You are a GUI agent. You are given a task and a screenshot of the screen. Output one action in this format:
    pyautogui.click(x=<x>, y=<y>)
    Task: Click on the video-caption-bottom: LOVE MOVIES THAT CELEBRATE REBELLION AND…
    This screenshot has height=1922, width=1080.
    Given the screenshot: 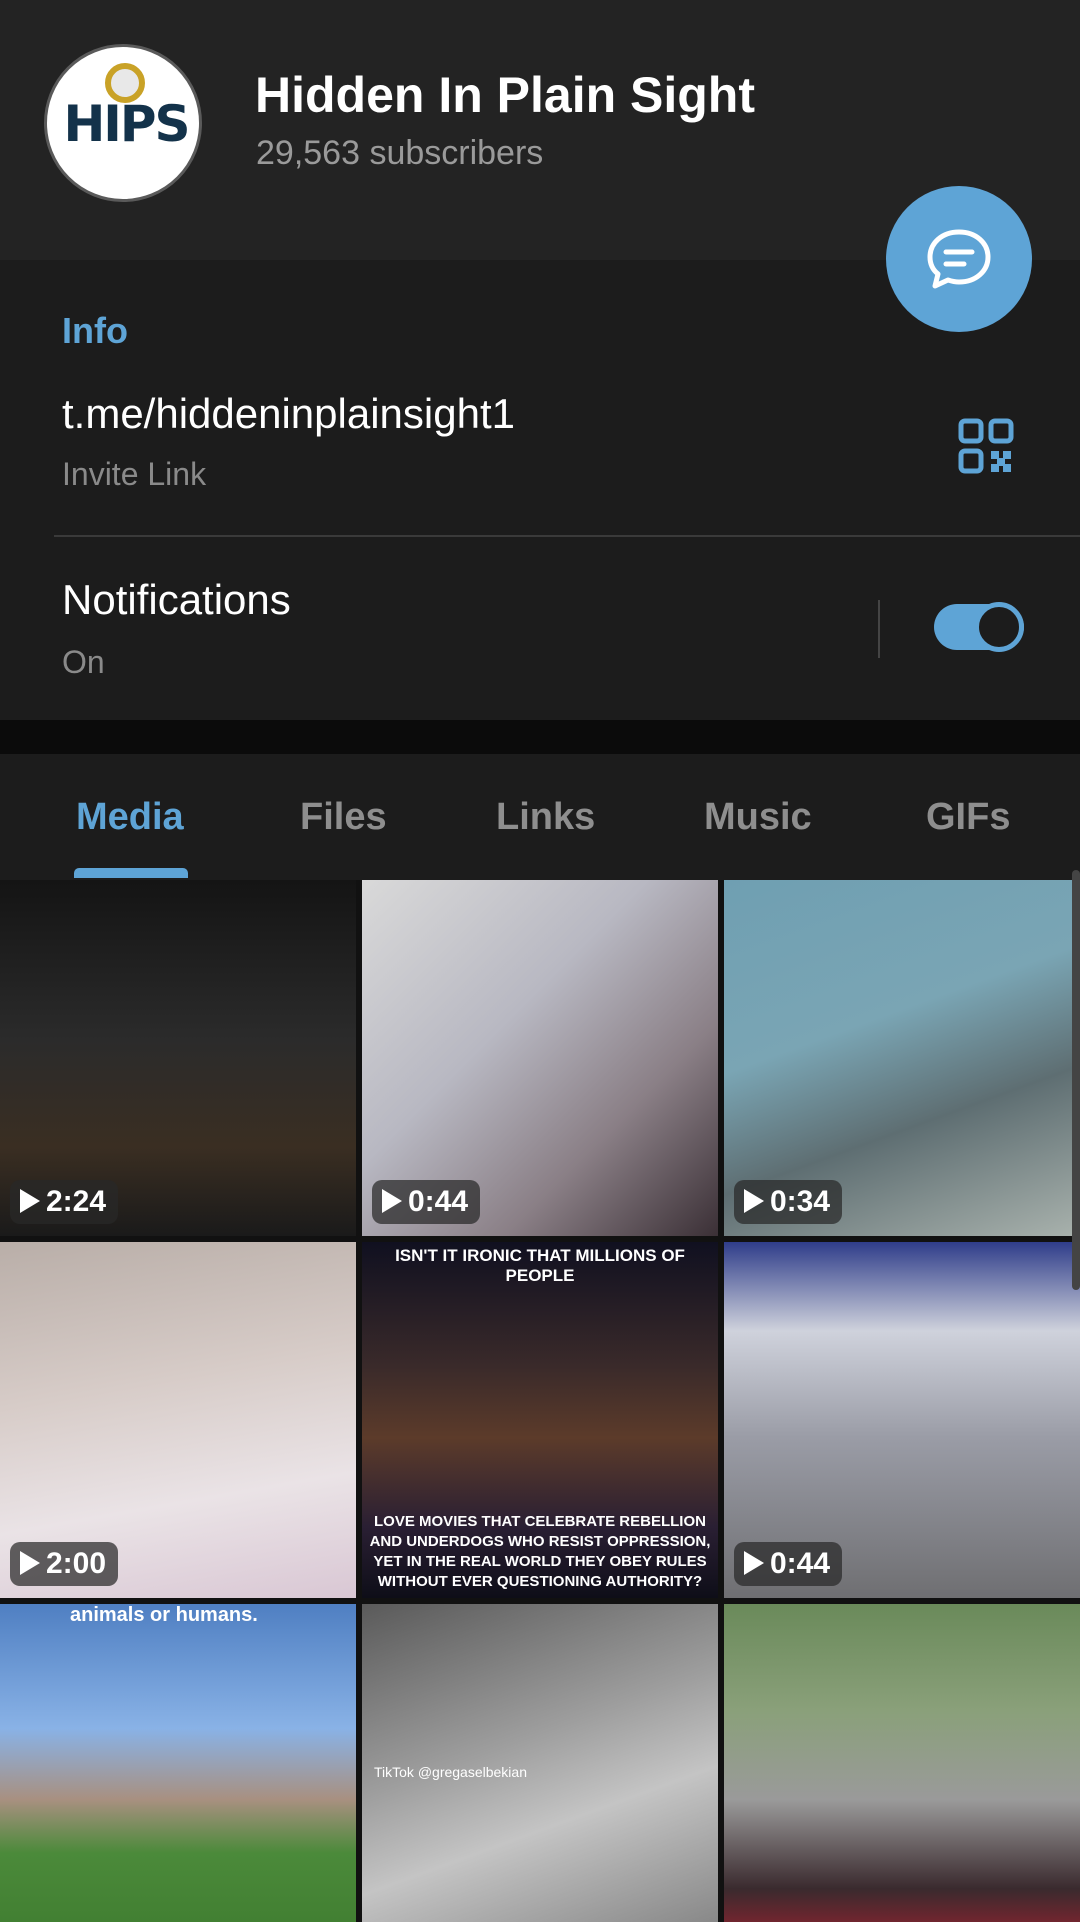 What is the action you would take?
    pyautogui.click(x=540, y=1551)
    